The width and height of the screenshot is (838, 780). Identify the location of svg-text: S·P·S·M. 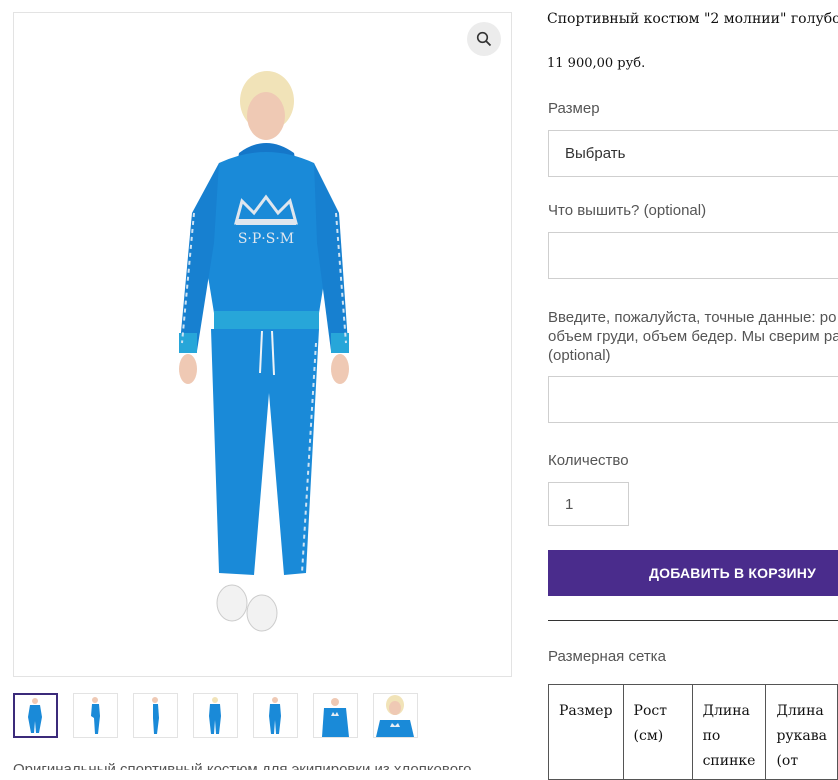
(266, 239).